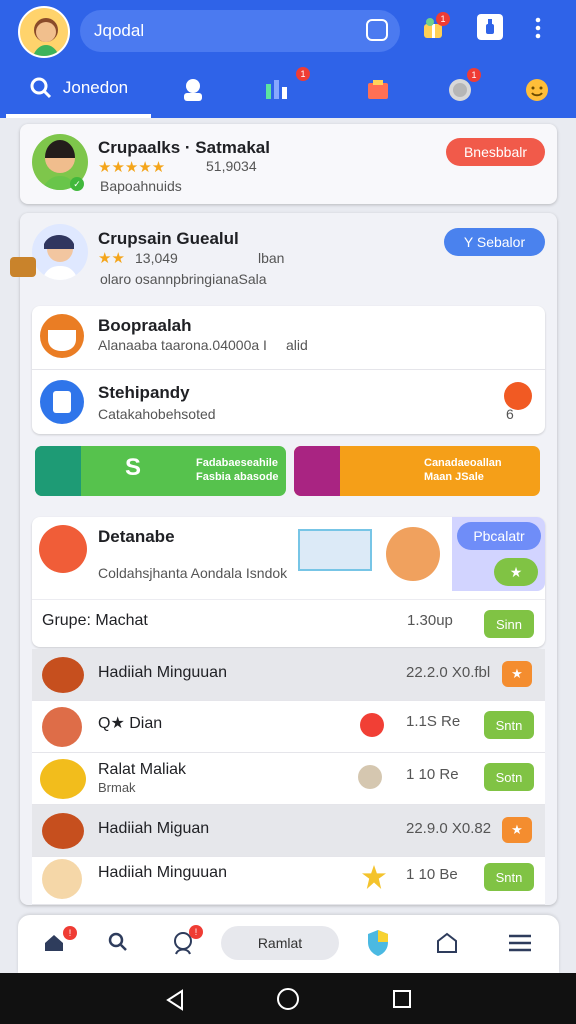  I want to click on avatar-face-icon, so click(46, 37).